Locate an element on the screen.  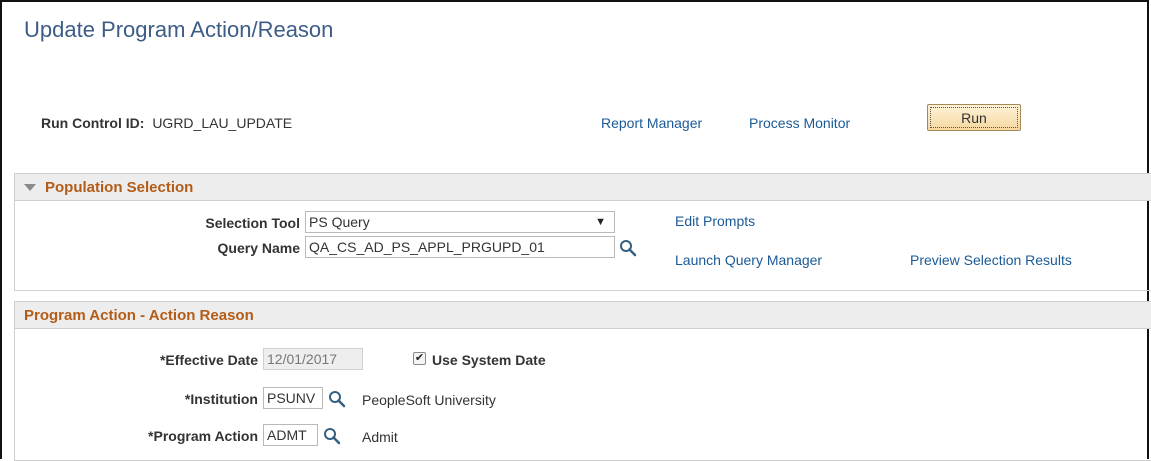
report-manager-link: Report Manager is located at coordinates (651, 123).